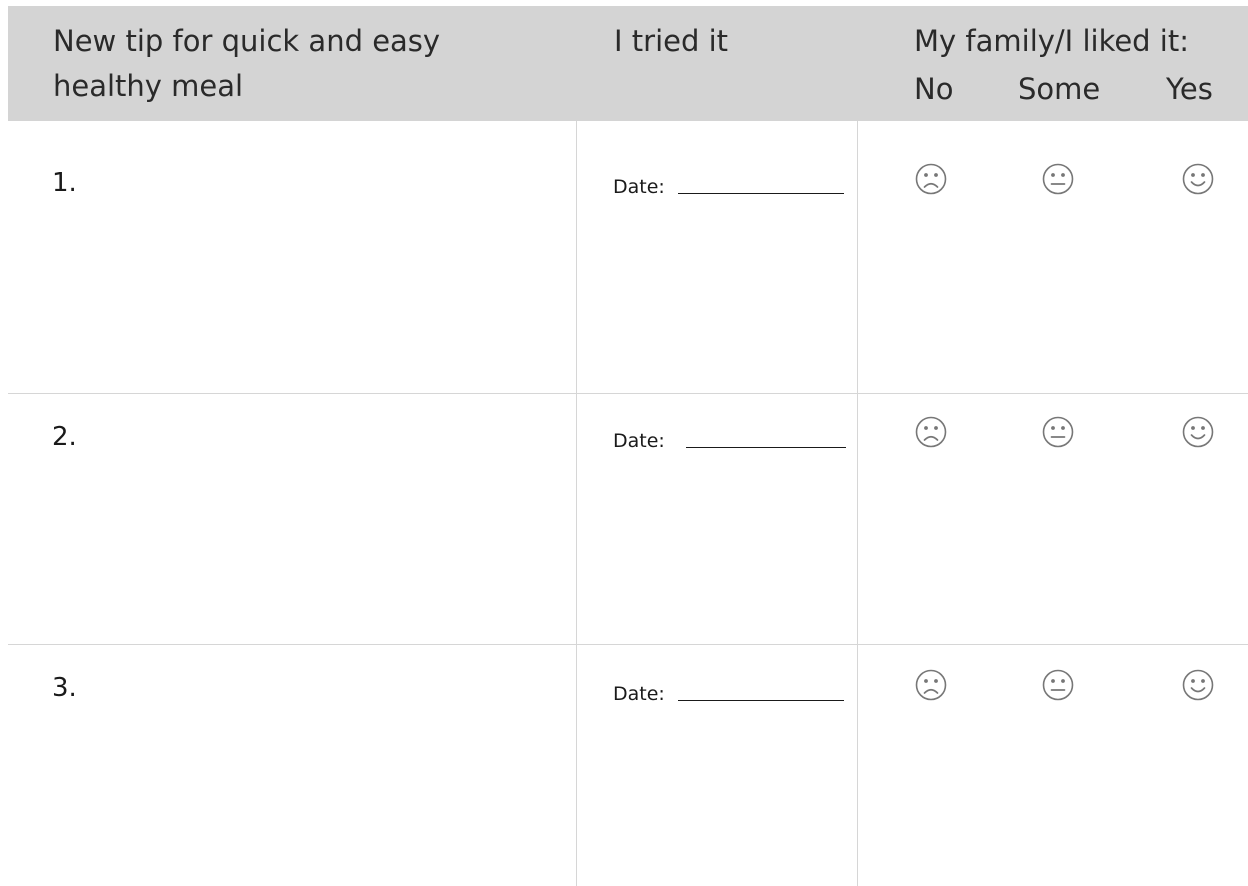 The width and height of the screenshot is (1248, 886). What do you see at coordinates (1059, 89) in the screenshot?
I see `header-rating-some: Some` at bounding box center [1059, 89].